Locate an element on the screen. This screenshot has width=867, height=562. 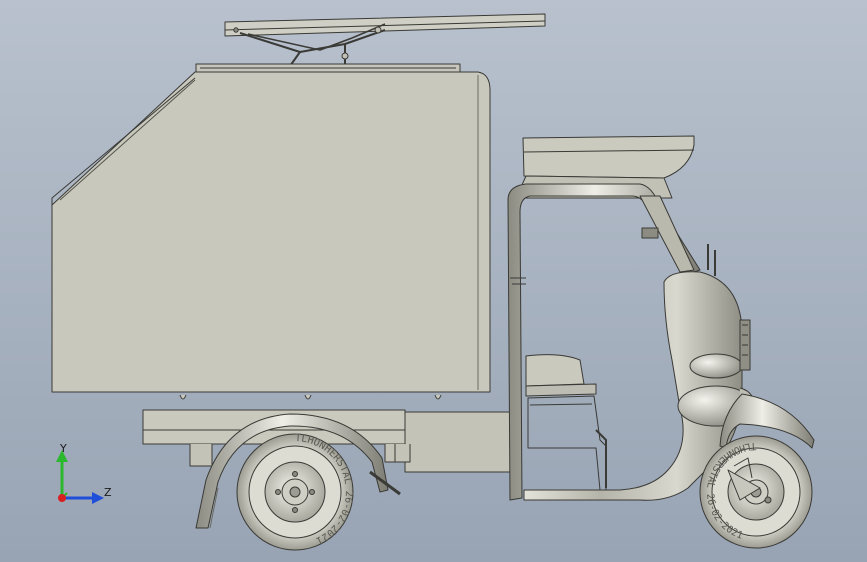
z-axis-arrowhead is located at coordinates (98, 498).